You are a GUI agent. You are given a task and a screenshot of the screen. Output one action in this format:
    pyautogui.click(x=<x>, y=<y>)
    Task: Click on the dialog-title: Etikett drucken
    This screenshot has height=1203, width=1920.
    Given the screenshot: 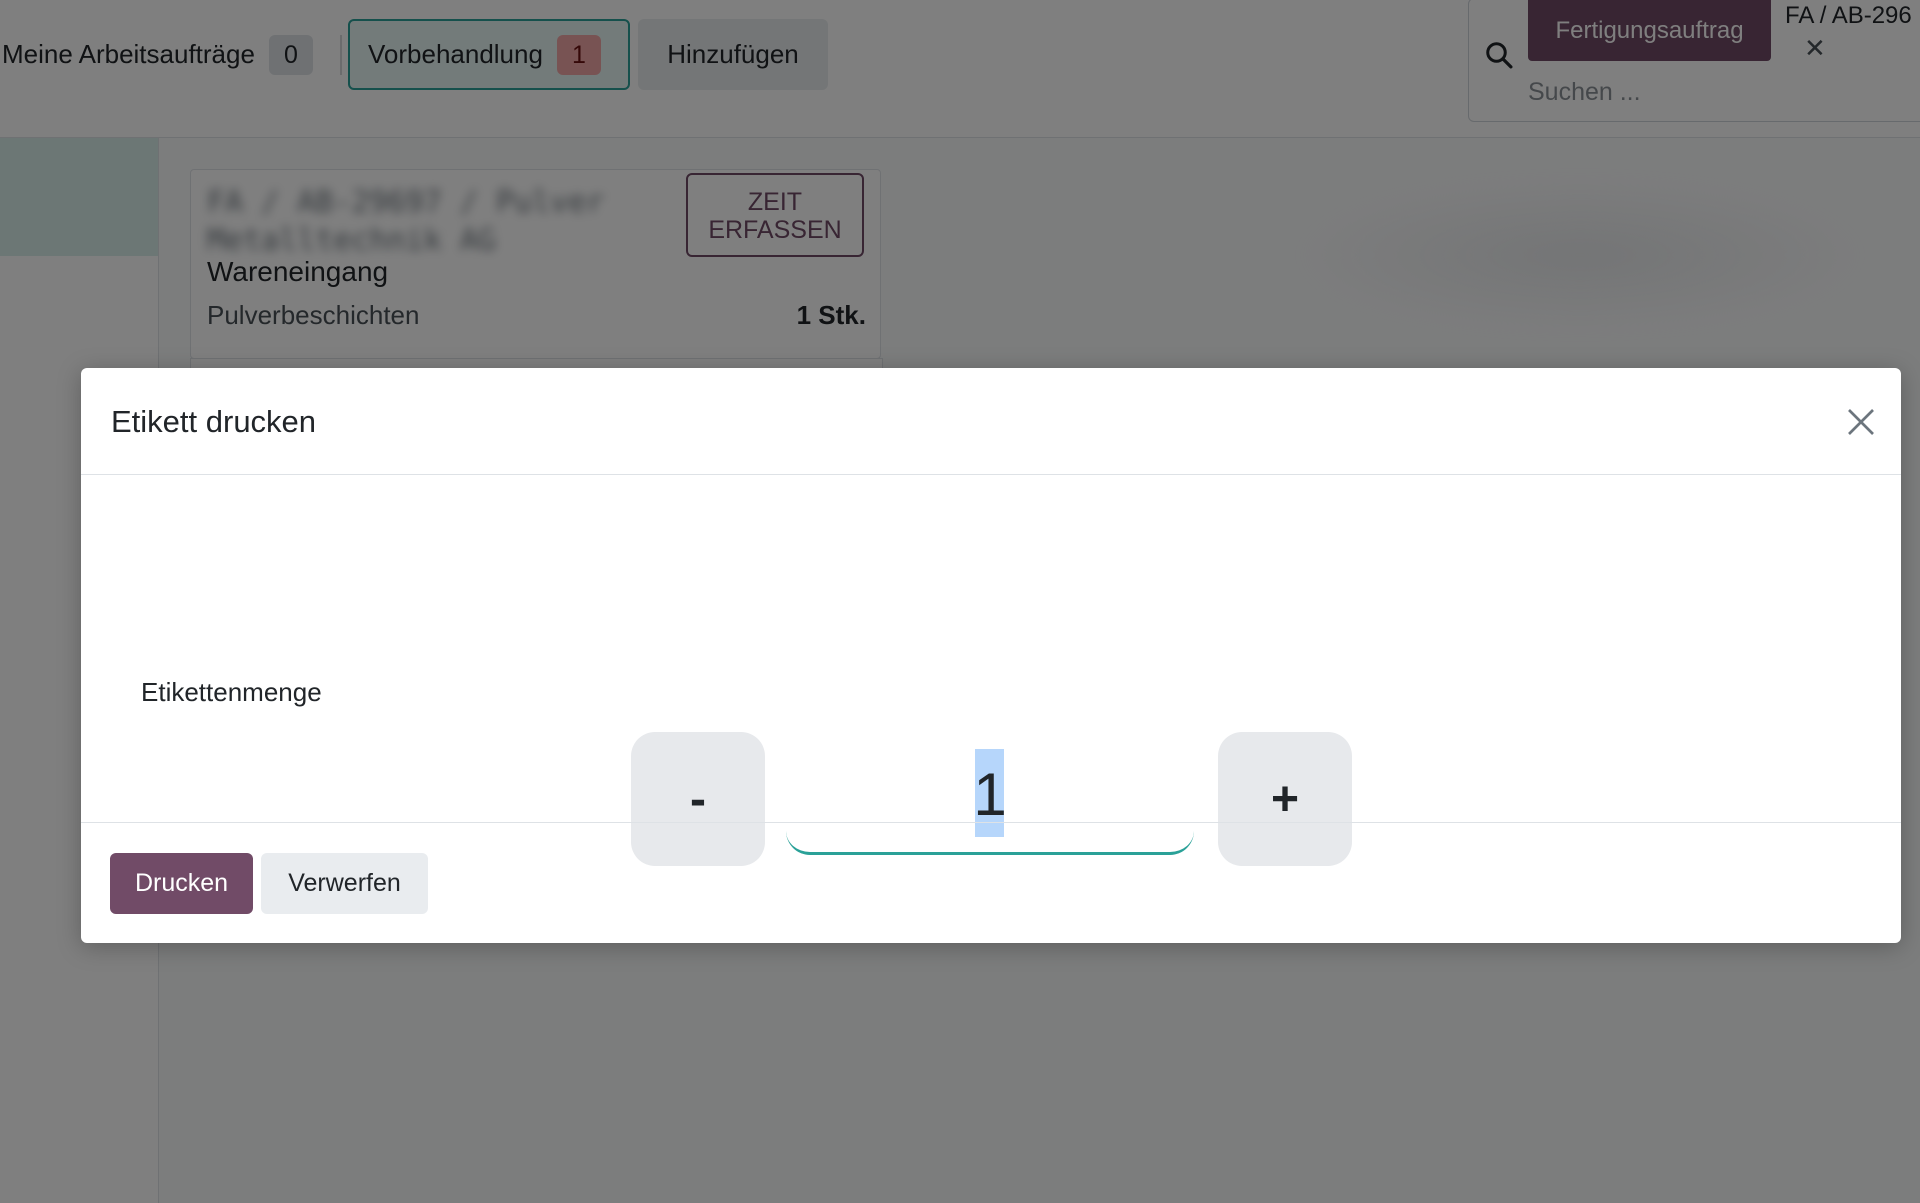 What is the action you would take?
    pyautogui.click(x=214, y=421)
    